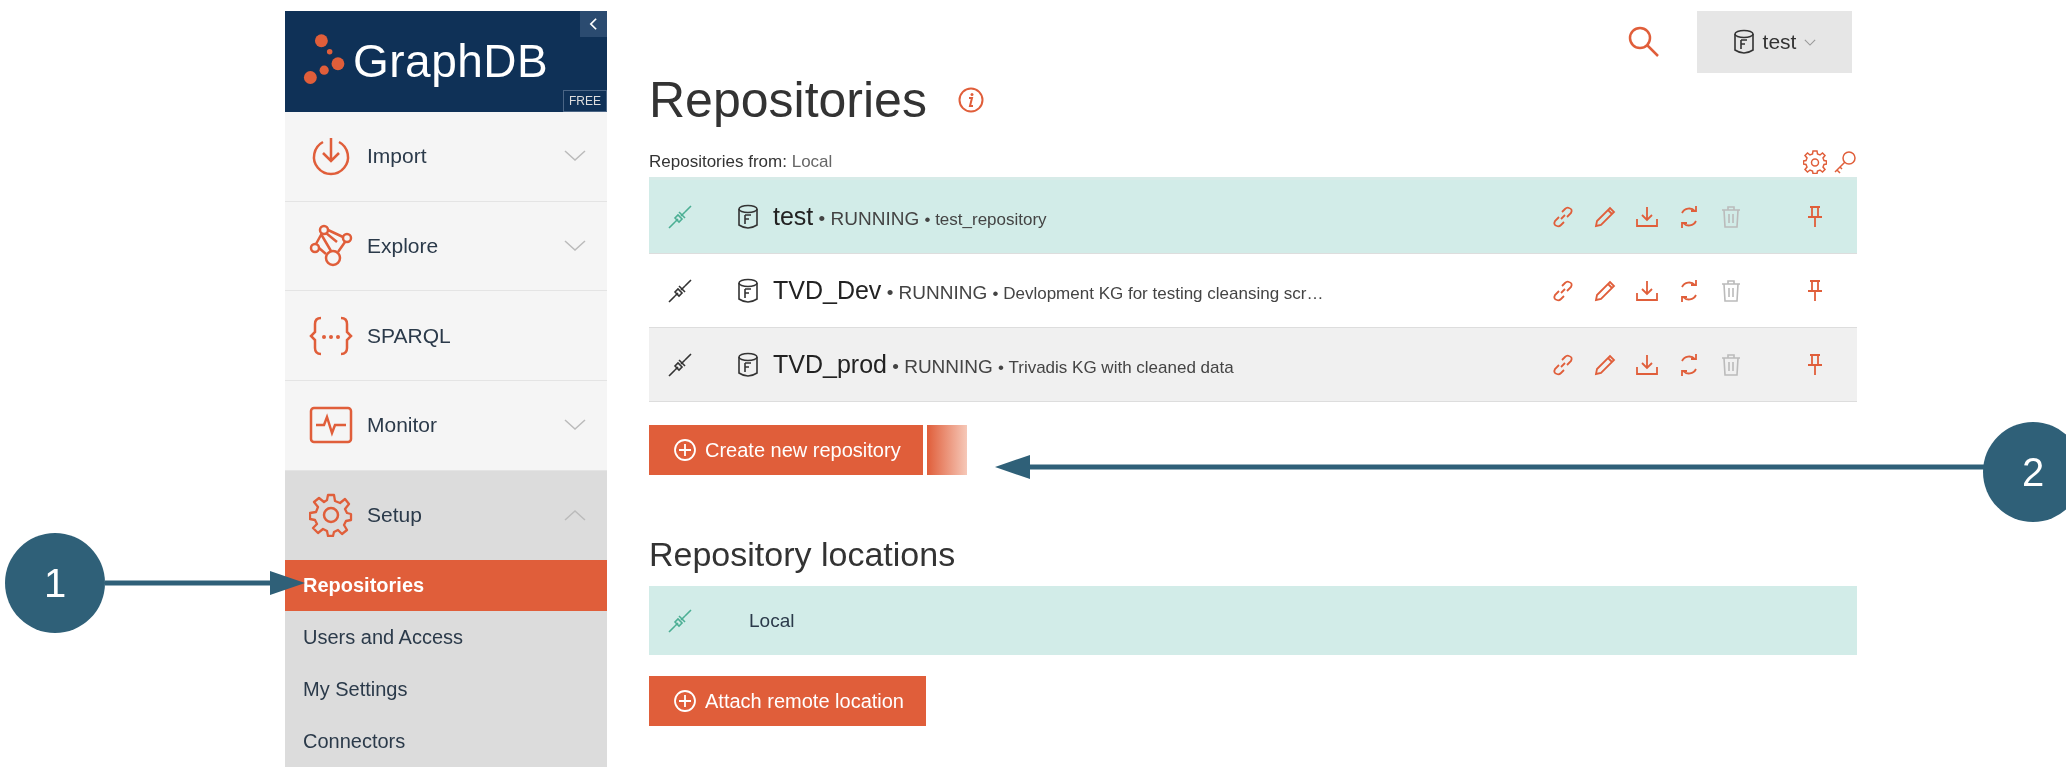  What do you see at coordinates (446, 156) in the screenshot?
I see `nav-item: Import` at bounding box center [446, 156].